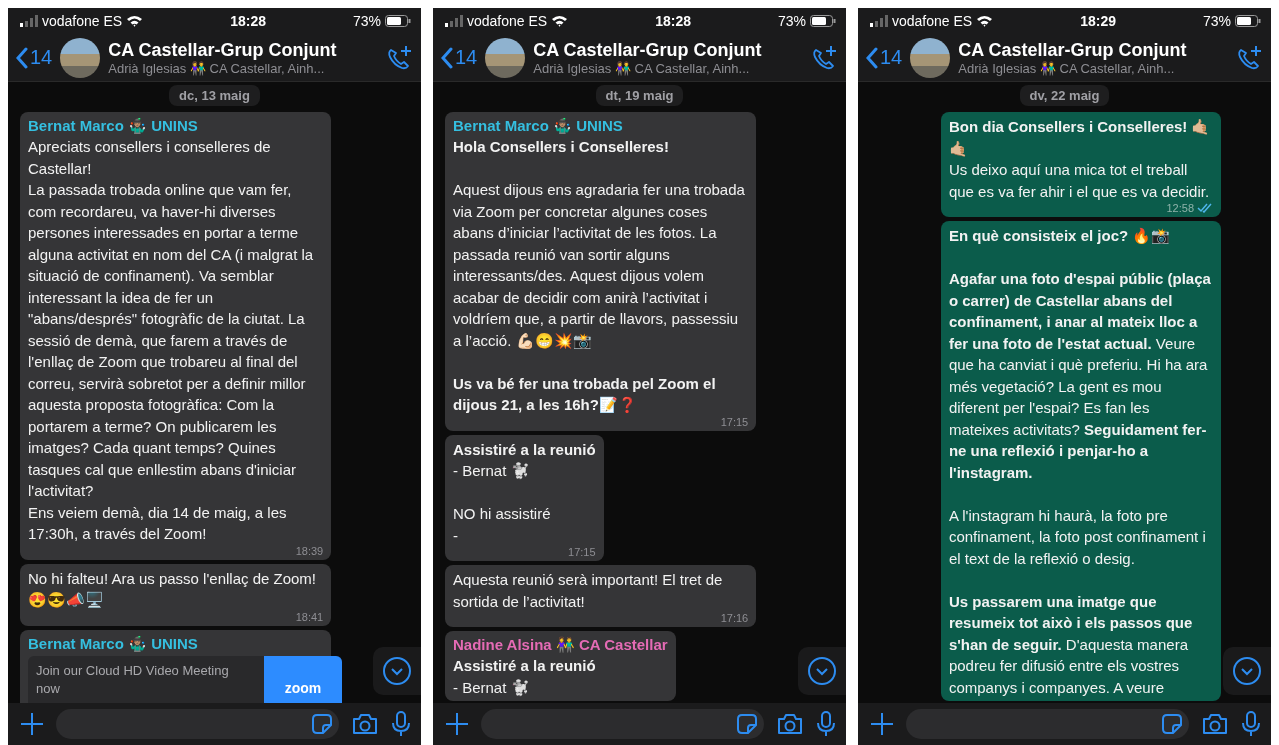 The width and height of the screenshot is (1279, 745). Describe the element at coordinates (1180, 208) in the screenshot. I see `message-time: 12:58` at that location.